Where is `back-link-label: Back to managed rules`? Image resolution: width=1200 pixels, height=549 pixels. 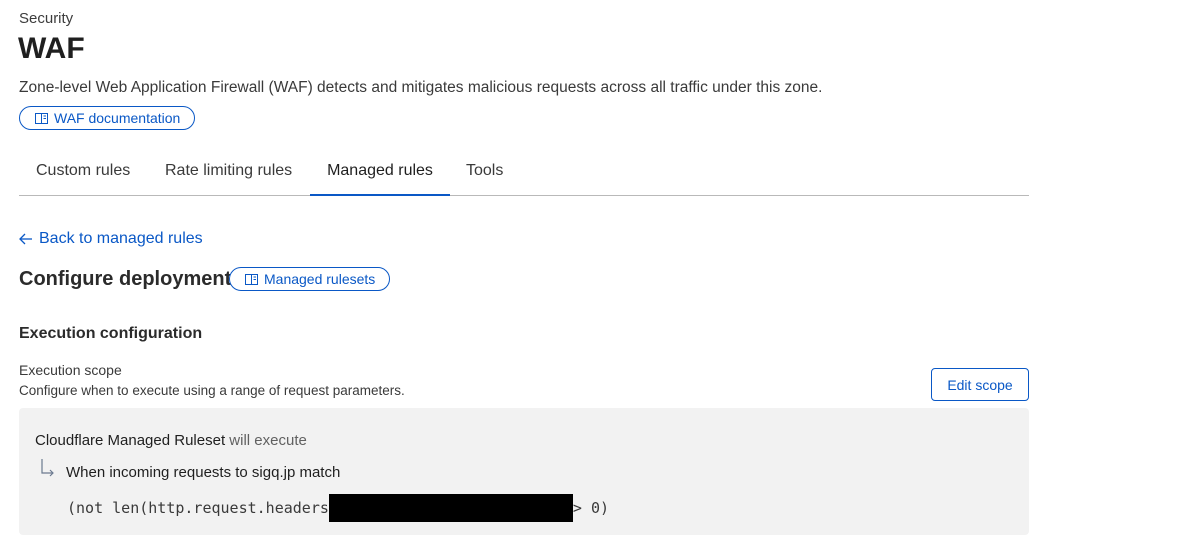 back-link-label: Back to managed rules is located at coordinates (121, 238).